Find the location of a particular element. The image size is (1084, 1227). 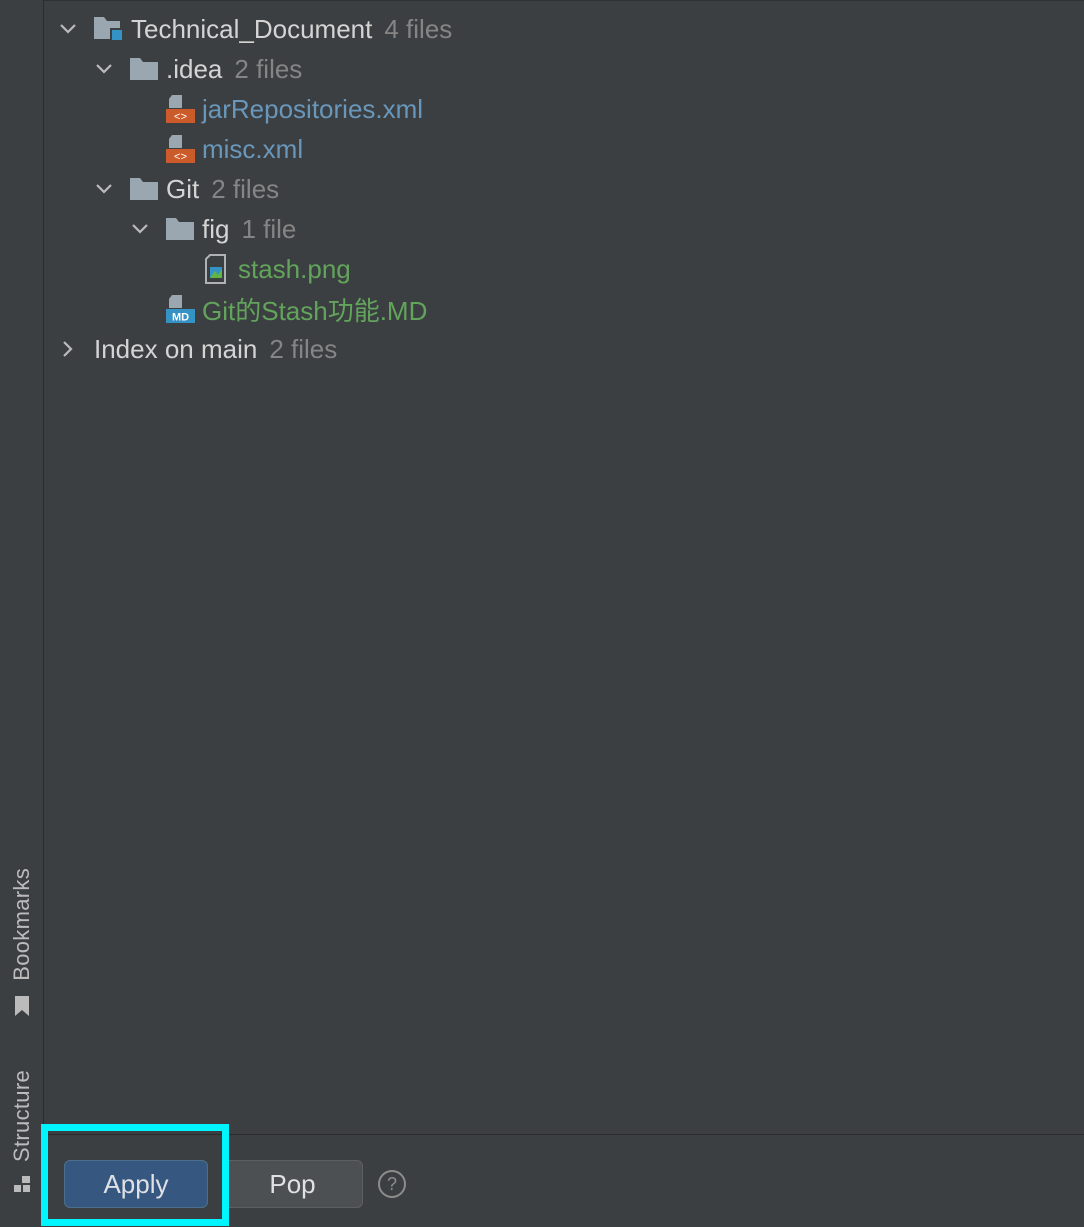

module-folder-icon is located at coordinates (109, 29).